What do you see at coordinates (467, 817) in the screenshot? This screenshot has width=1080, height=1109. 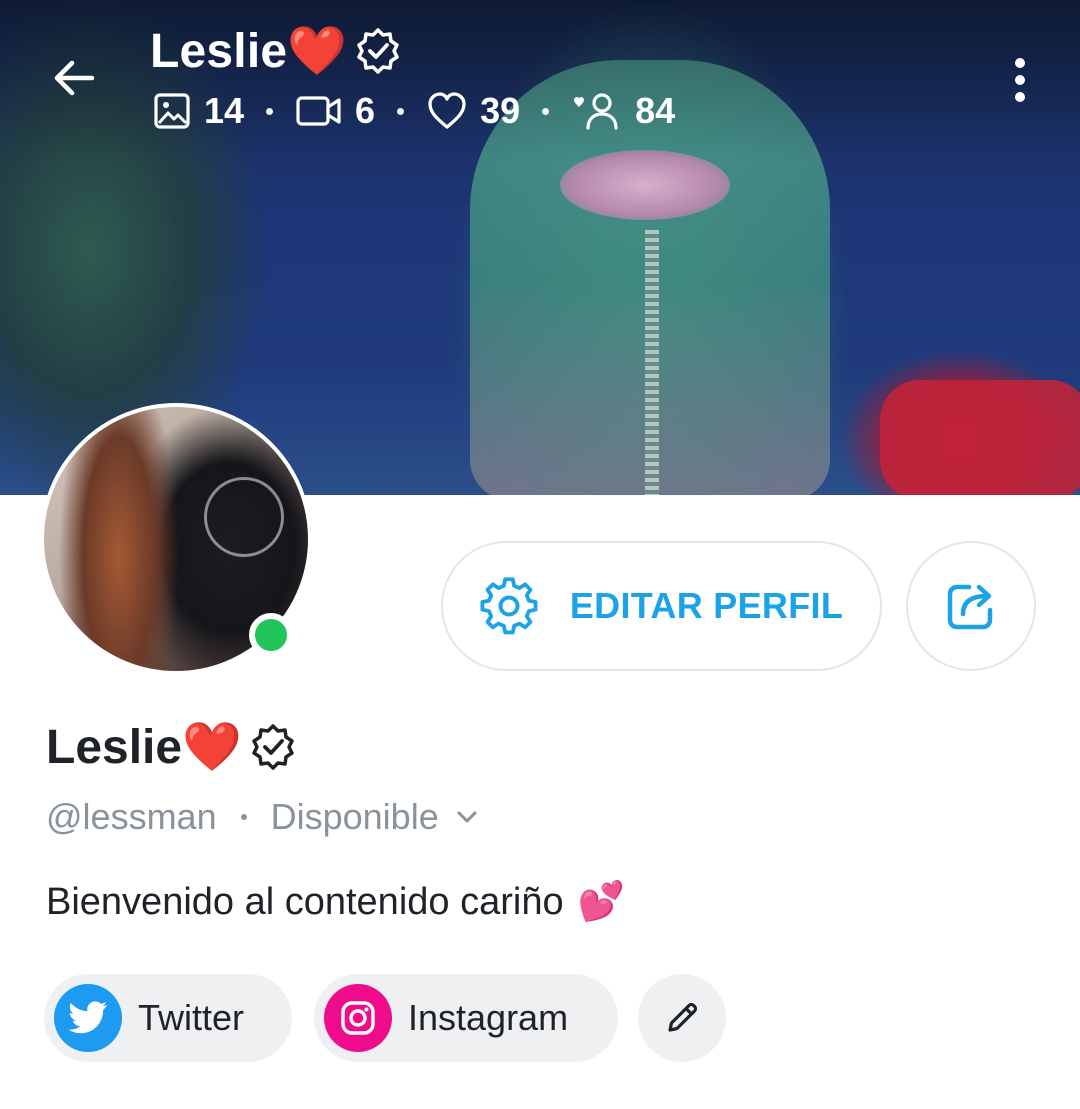 I see `chevron-down-icon` at bounding box center [467, 817].